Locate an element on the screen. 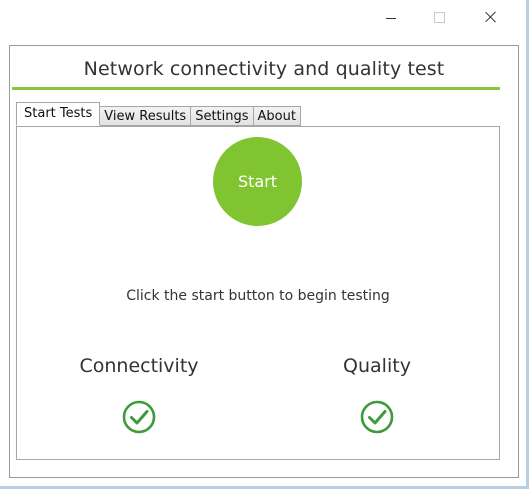 Image resolution: width=529 pixels, height=489 pixels. close-icon is located at coordinates (491, 17).